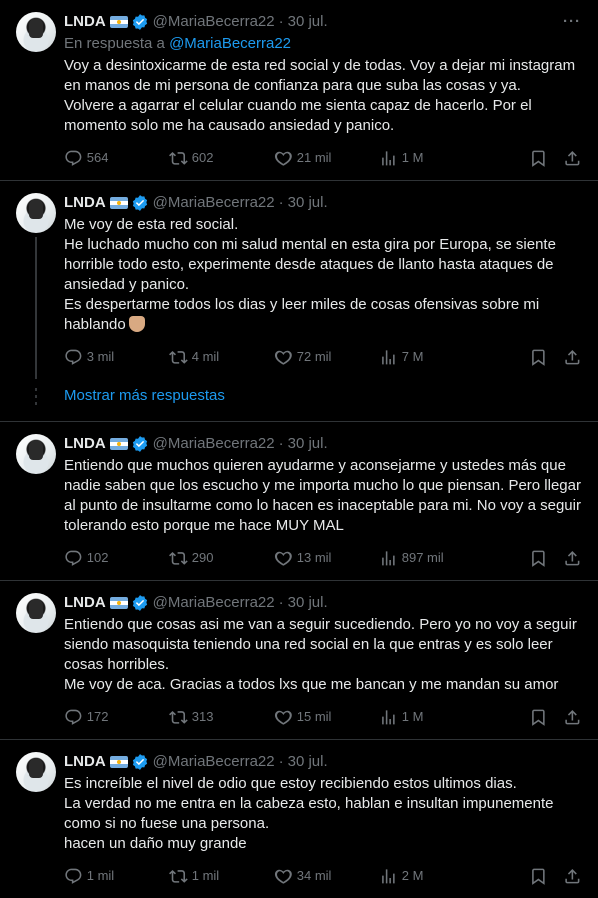 This screenshot has height=898, width=598. What do you see at coordinates (221, 717) in the screenshot?
I see `retweet-button: 313` at bounding box center [221, 717].